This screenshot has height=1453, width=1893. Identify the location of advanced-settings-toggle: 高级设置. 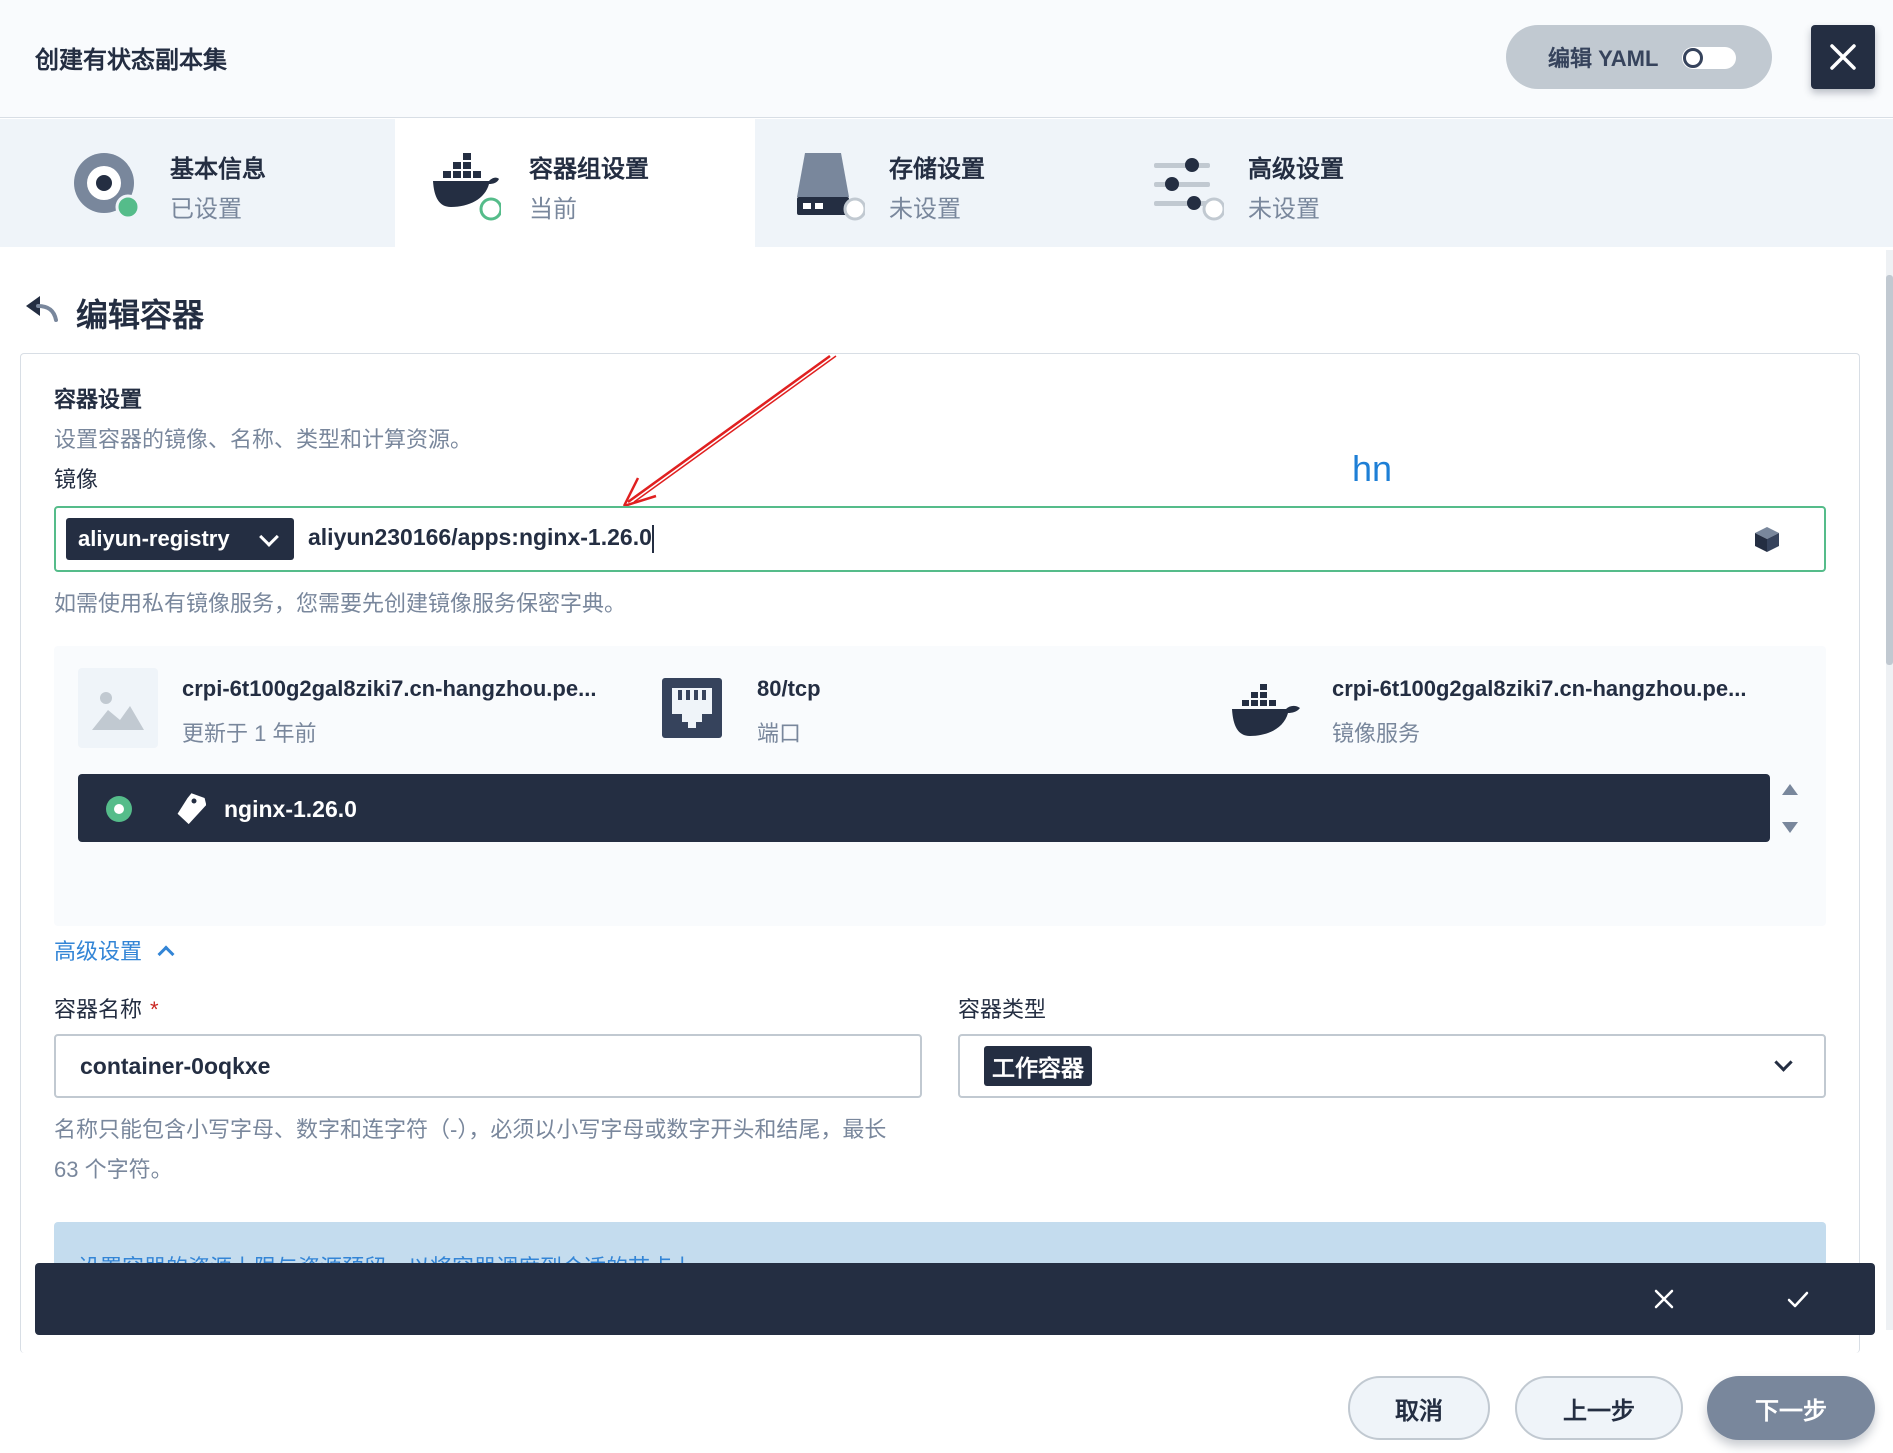
(114, 950).